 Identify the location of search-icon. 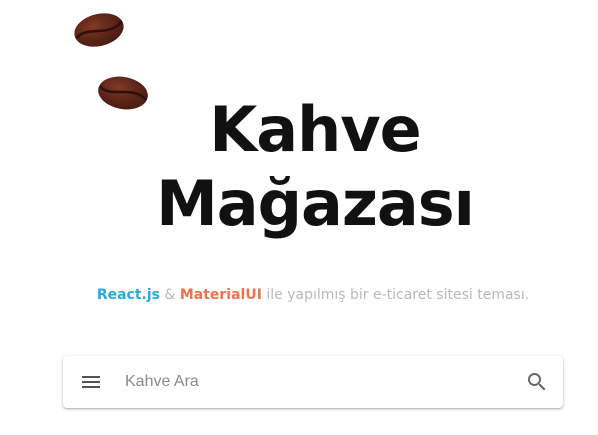
(537, 382).